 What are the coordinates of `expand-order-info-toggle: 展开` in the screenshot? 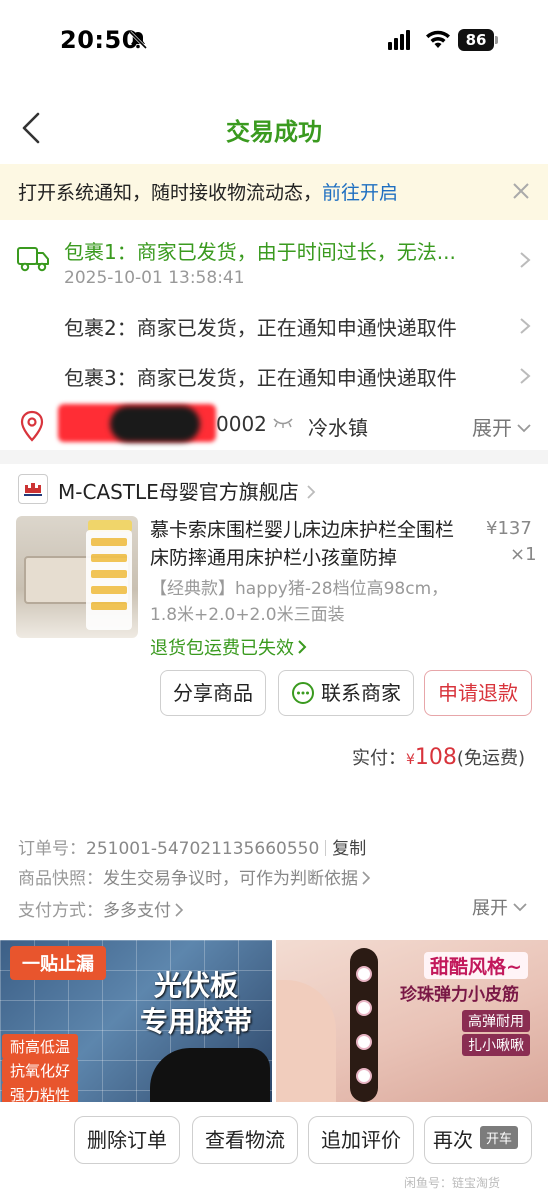 It's located at (500, 907).